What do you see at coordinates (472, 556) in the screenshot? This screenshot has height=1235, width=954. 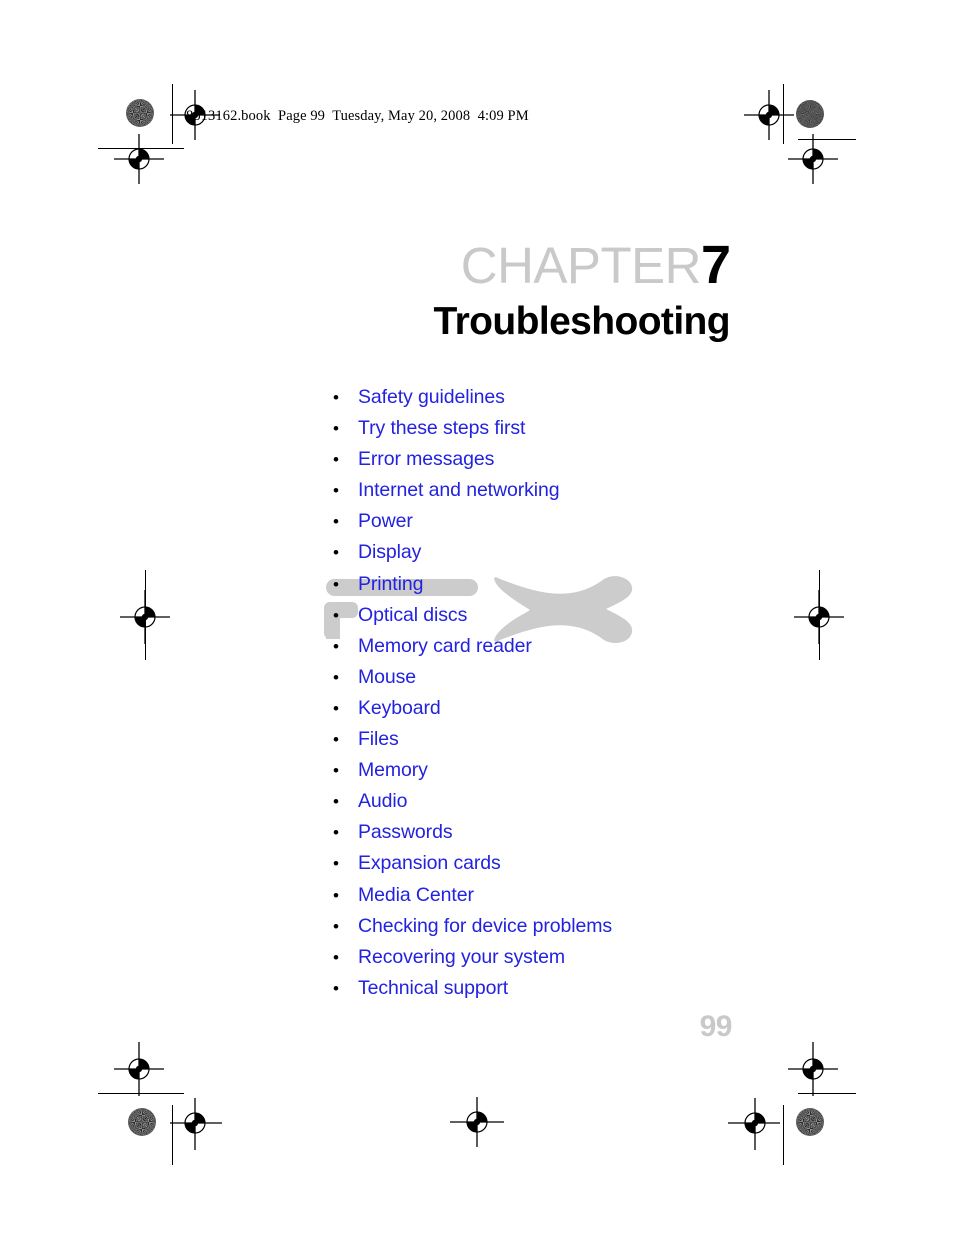 I see `list-item: • Display` at bounding box center [472, 556].